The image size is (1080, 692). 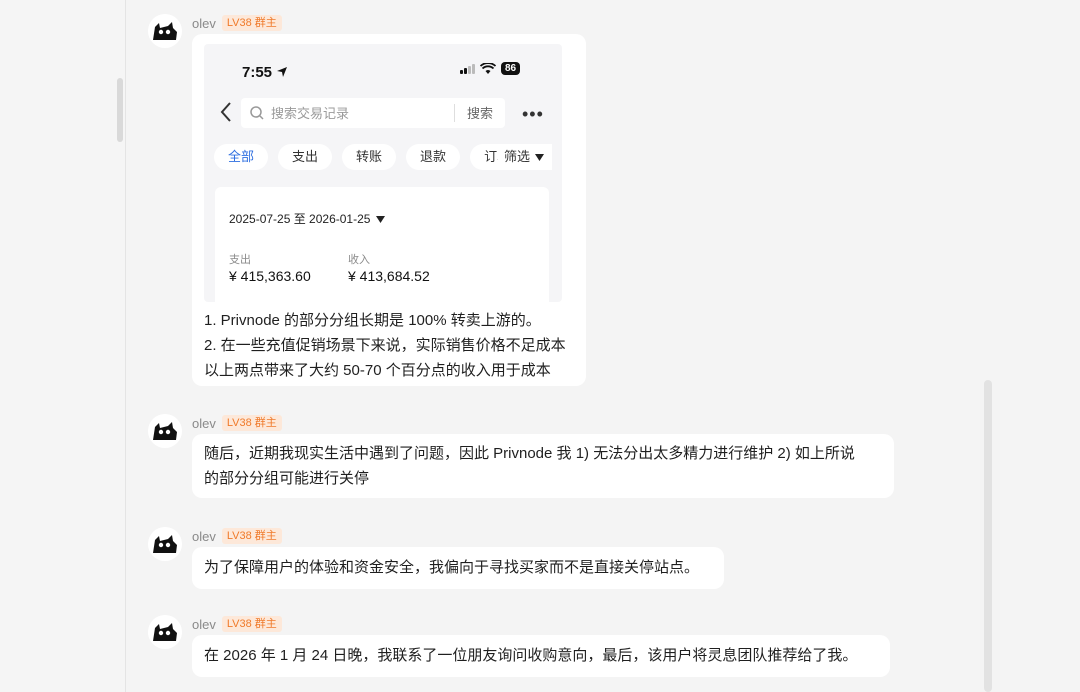 I want to click on tab-refund: 退款, so click(x=433, y=157).